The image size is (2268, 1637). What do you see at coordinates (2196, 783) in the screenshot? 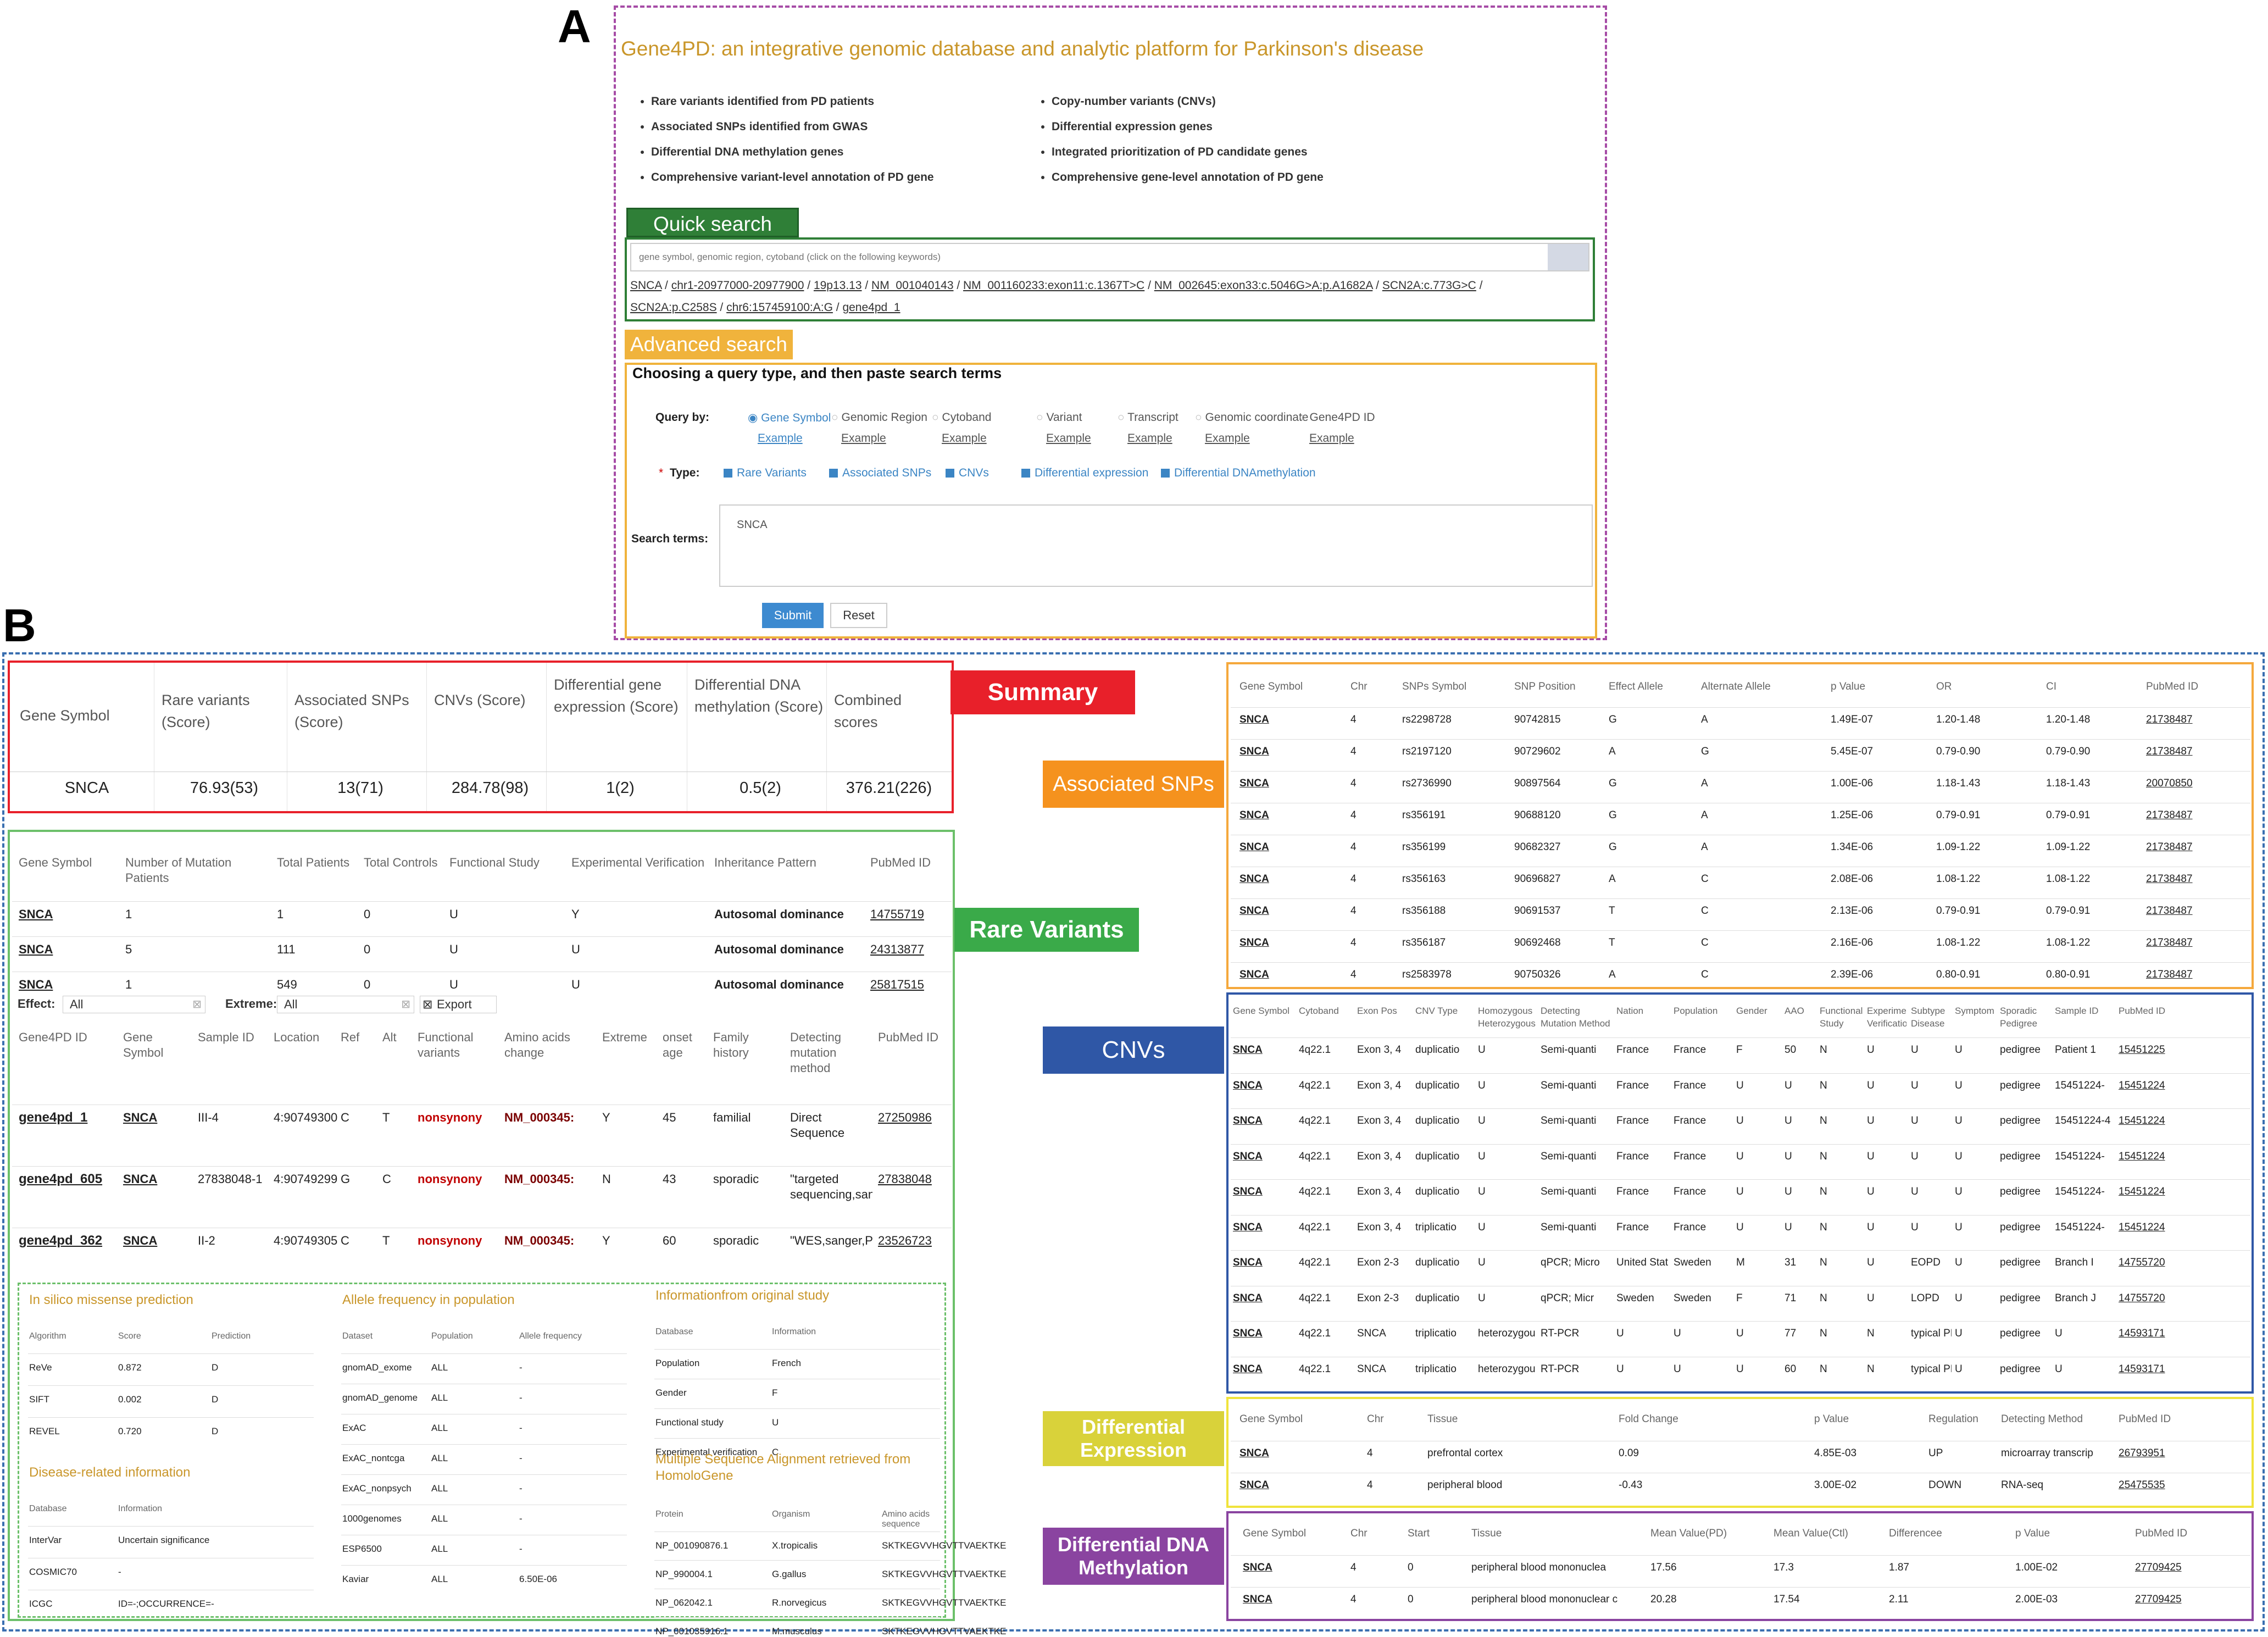
I see `snp-cell: 20070850` at bounding box center [2196, 783].